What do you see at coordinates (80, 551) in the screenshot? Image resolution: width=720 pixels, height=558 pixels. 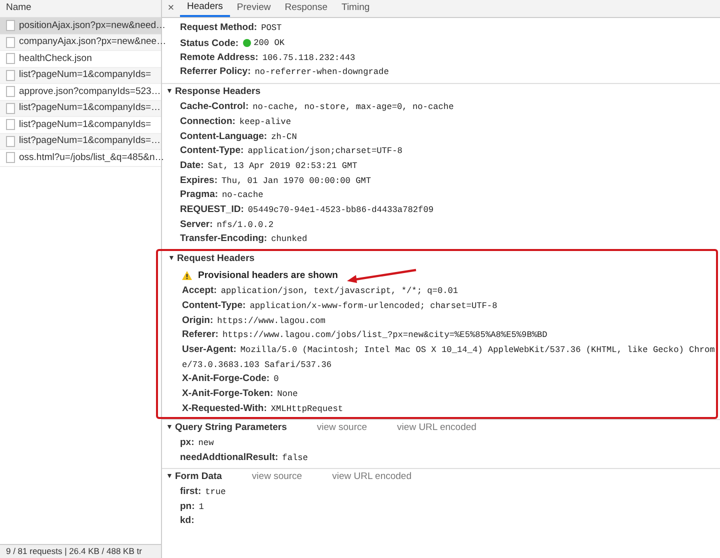 I see `status-bar: 9 / 81 requests | 26.4 KB / 488 KB tr` at bounding box center [80, 551].